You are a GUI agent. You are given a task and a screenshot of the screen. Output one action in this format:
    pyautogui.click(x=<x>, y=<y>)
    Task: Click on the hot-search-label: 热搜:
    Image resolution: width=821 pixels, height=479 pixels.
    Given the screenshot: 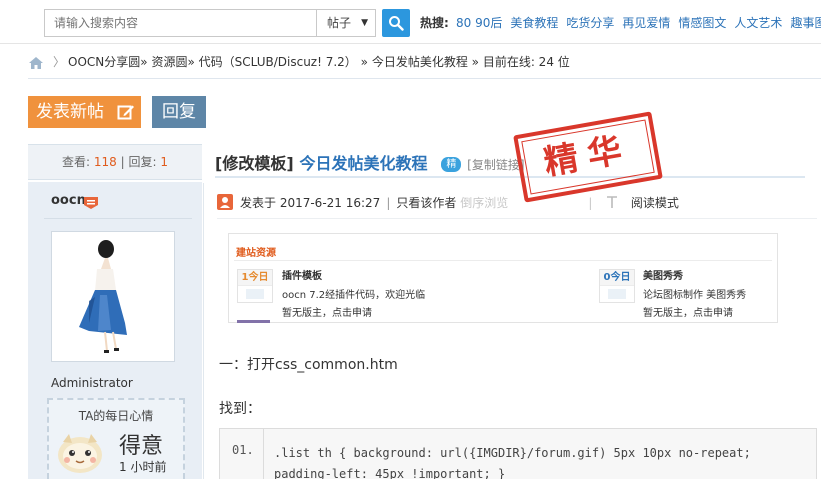 What is the action you would take?
    pyautogui.click(x=434, y=23)
    